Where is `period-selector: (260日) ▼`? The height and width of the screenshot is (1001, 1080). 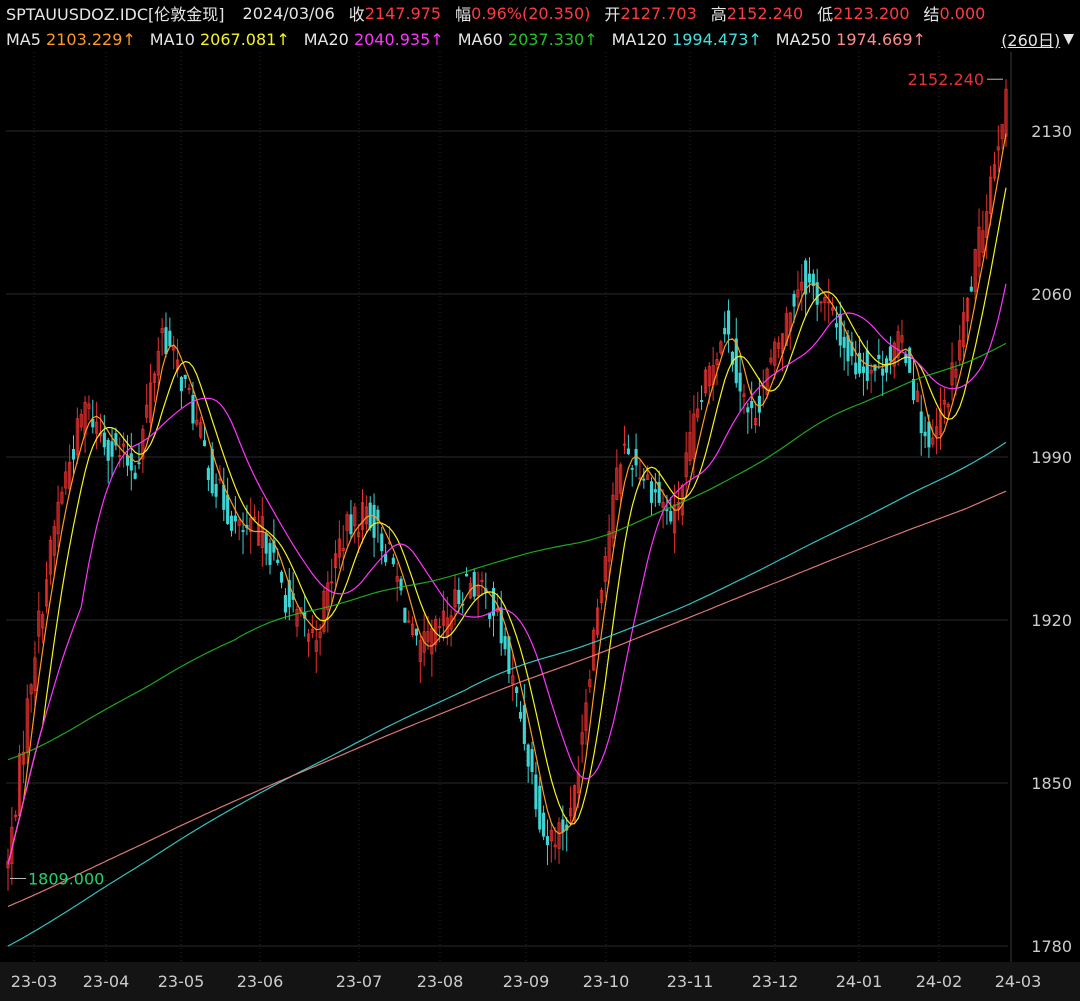
period-selector: (260日) ▼ is located at coordinates (1037, 39).